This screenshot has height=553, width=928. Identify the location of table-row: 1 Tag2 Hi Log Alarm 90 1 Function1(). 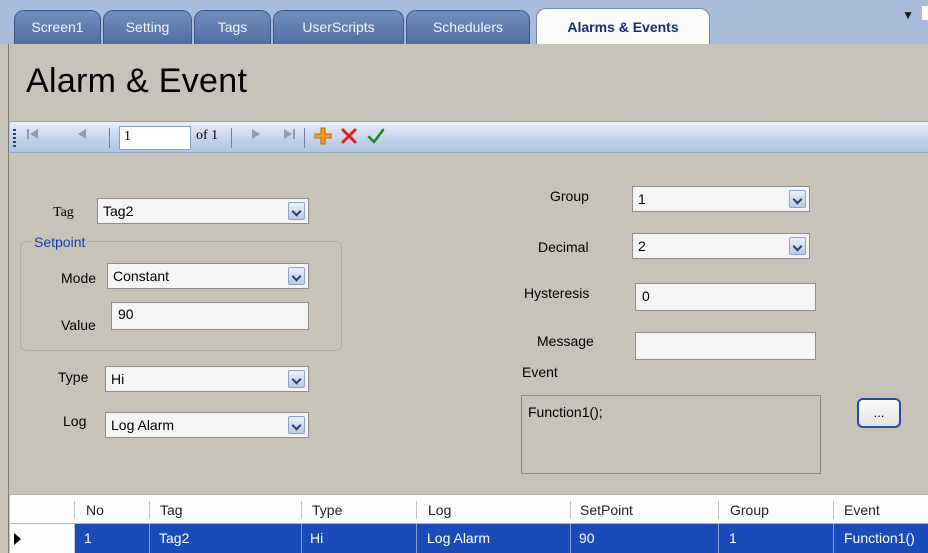
(469, 538).